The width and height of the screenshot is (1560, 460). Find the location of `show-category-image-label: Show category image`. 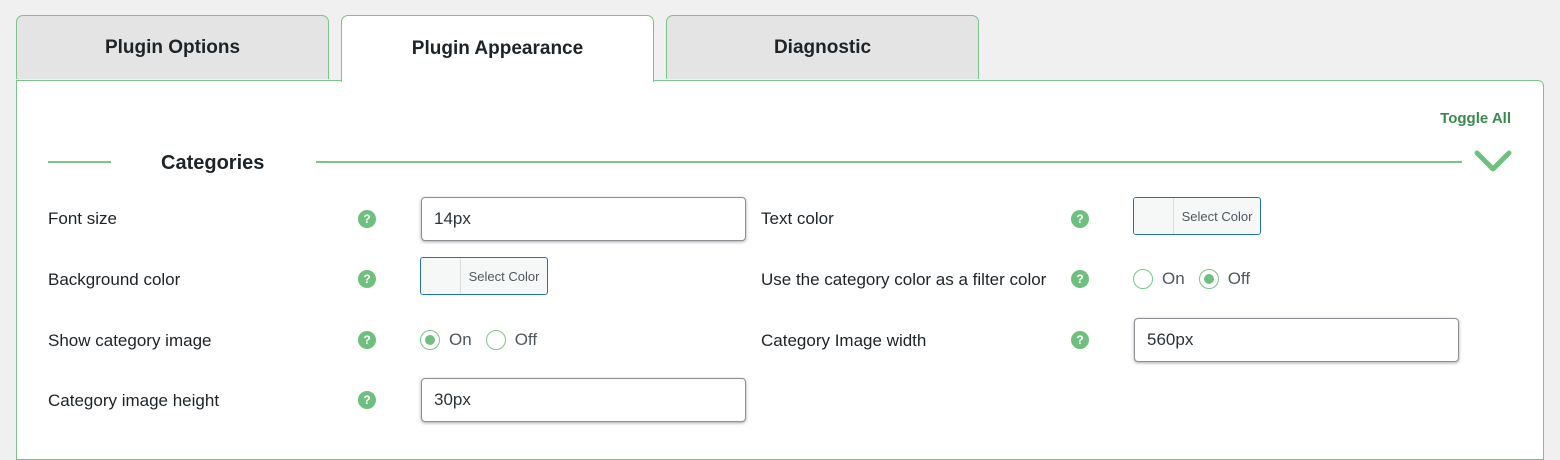

show-category-image-label: Show category image is located at coordinates (130, 340).